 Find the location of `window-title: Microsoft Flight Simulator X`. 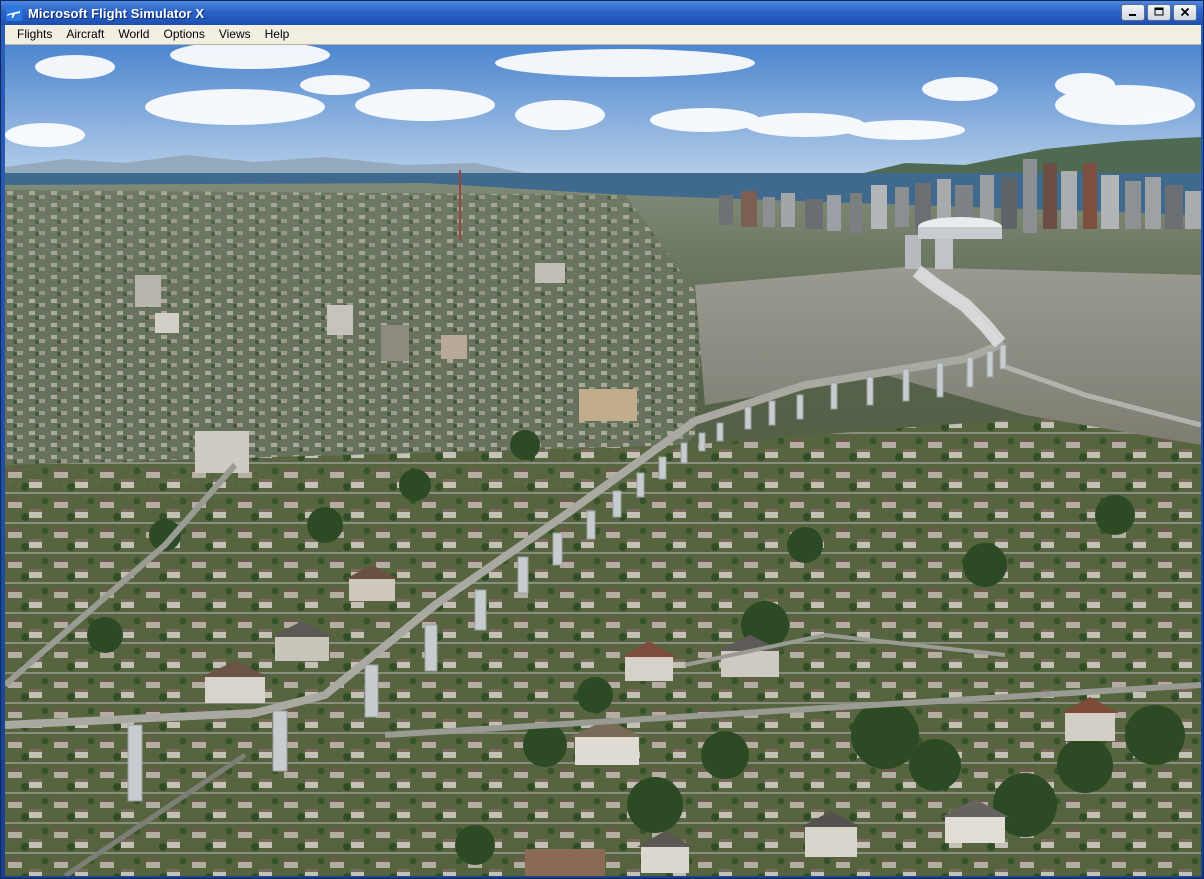

window-title: Microsoft Flight Simulator X is located at coordinates (116, 13).